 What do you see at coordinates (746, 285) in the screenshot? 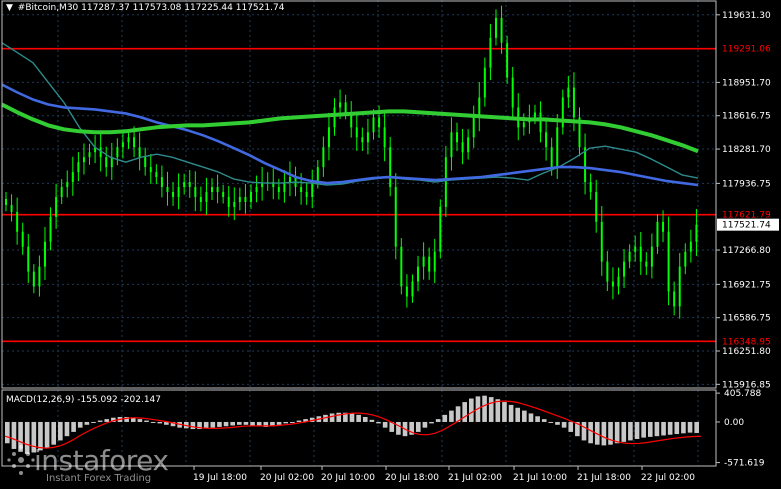
I see `price-tick-label-9: 116921.75` at bounding box center [746, 285].